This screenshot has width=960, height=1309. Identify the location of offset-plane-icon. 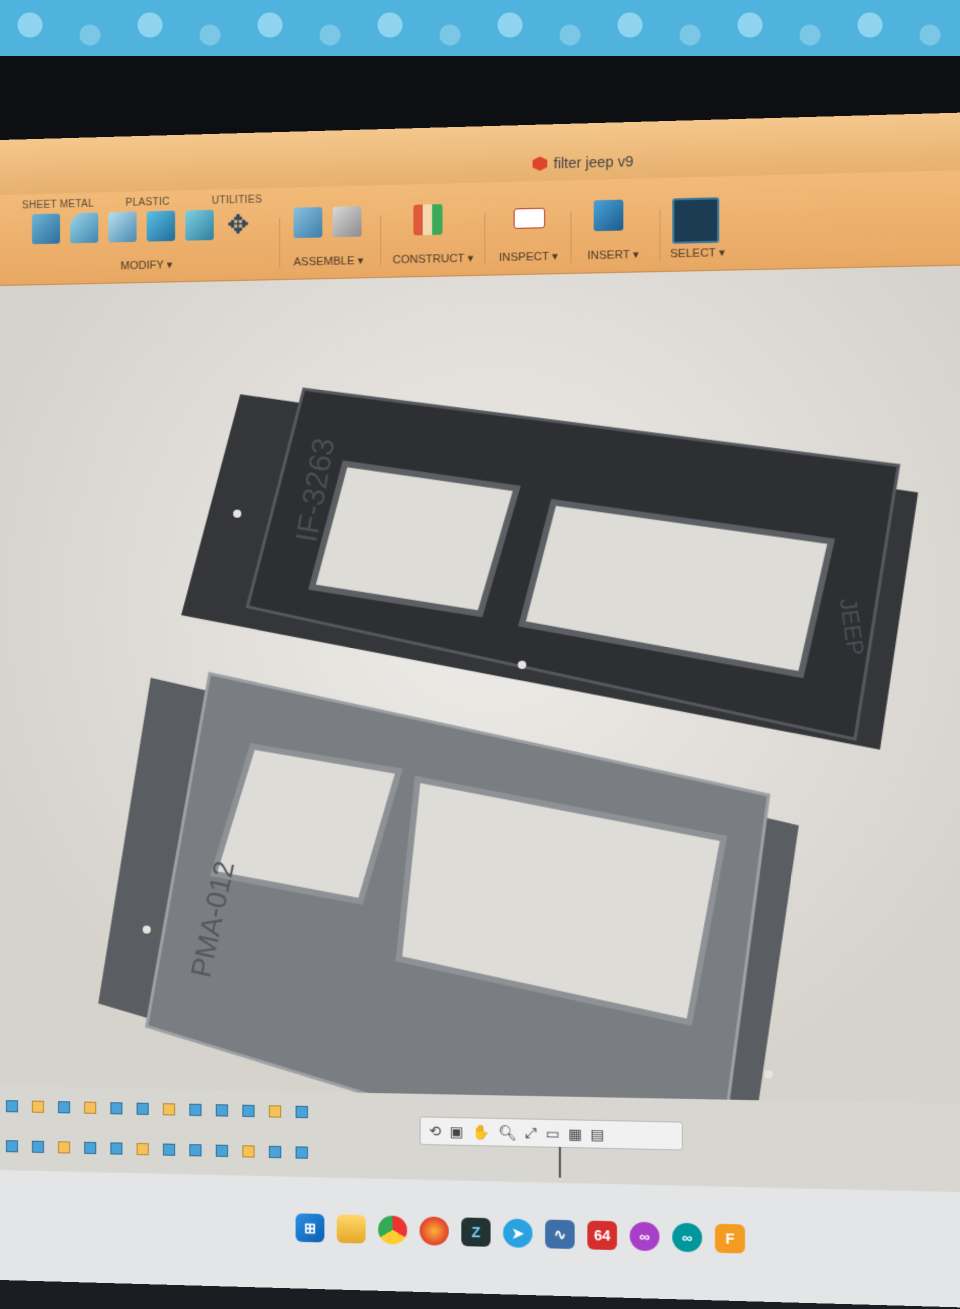
(428, 220).